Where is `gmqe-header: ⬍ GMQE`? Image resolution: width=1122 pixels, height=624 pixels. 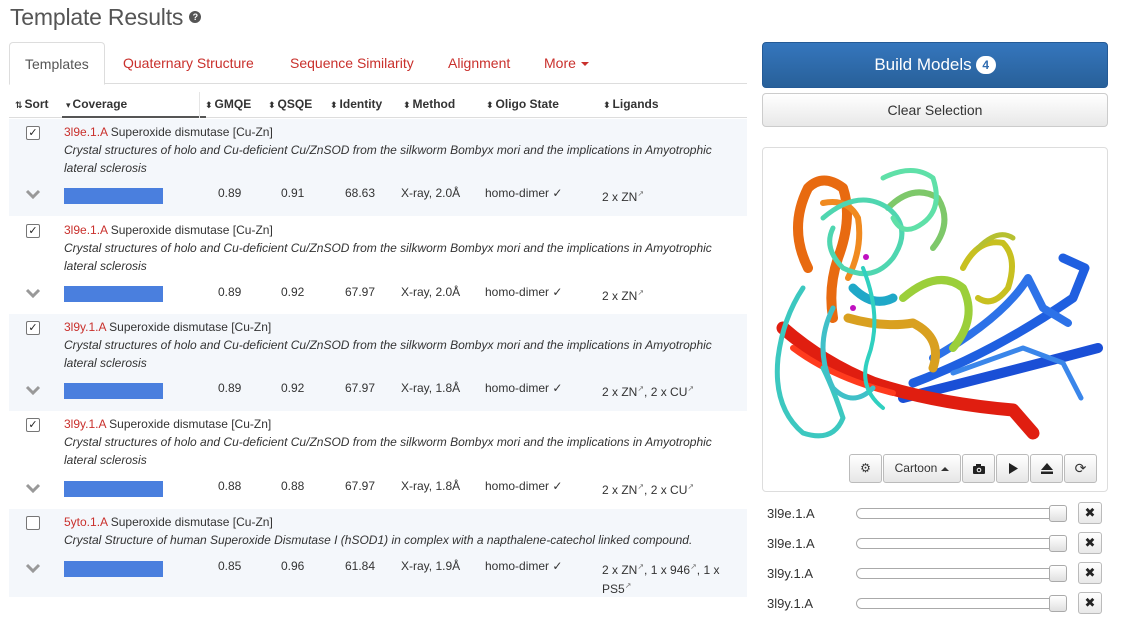 gmqe-header: ⬍ GMQE is located at coordinates (228, 104).